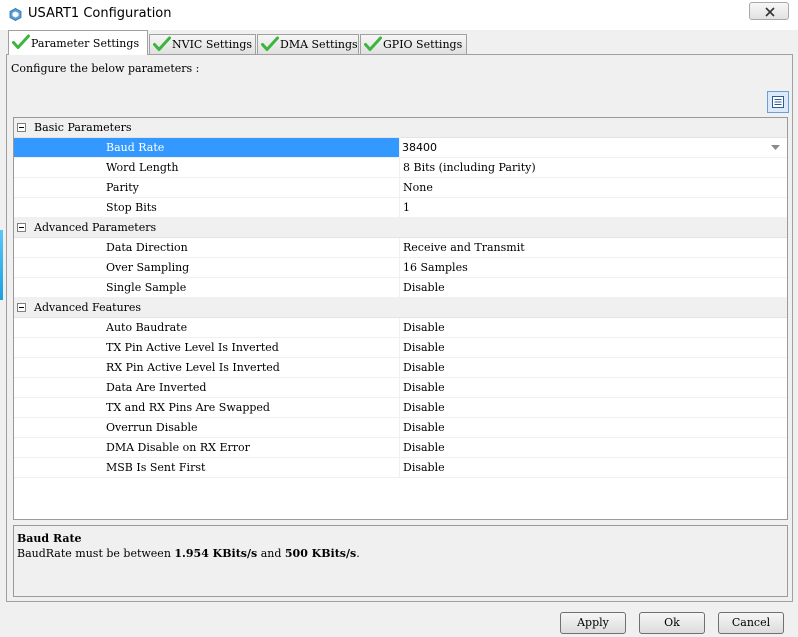 The image size is (798, 637). Describe the element at coordinates (593, 167) in the screenshot. I see `param-value-cell: 8 Bits (including Parity)` at that location.